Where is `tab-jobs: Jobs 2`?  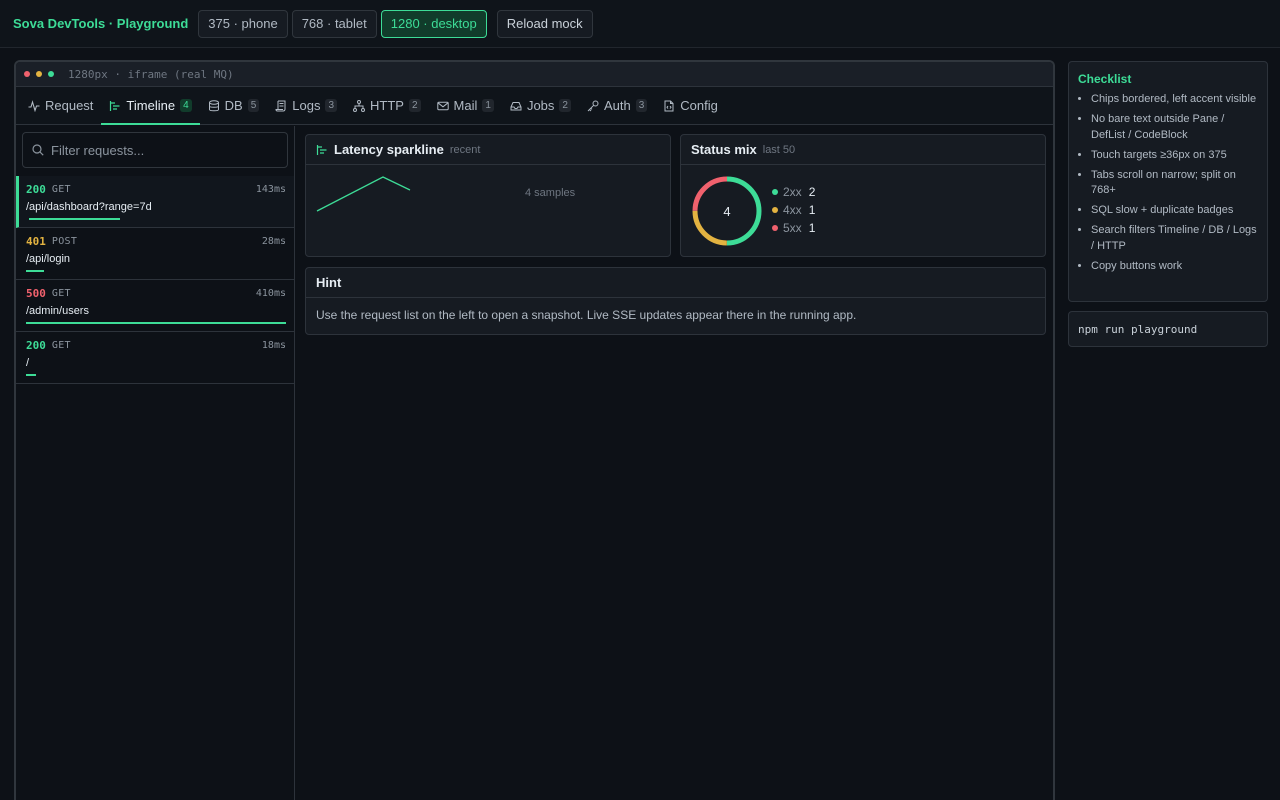
tab-jobs: Jobs 2 is located at coordinates (540, 105).